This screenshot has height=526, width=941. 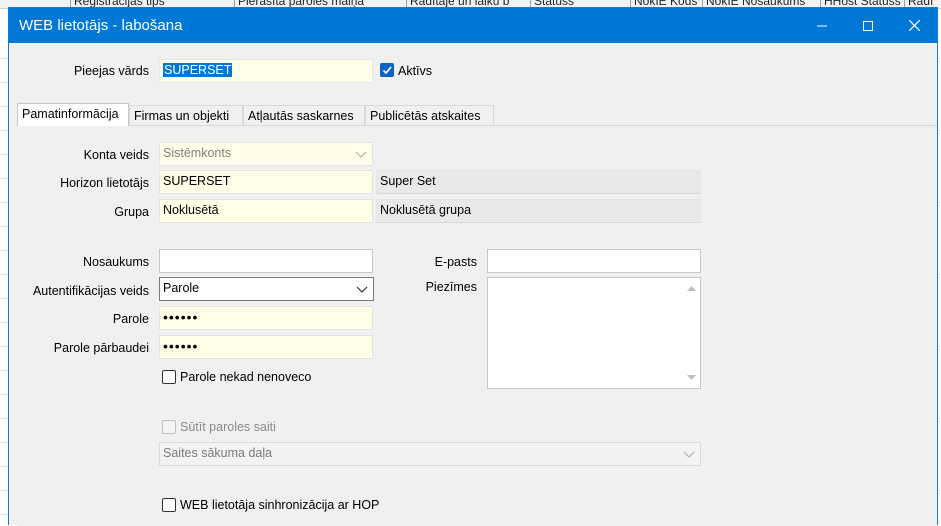 What do you see at coordinates (304, 115) in the screenshot?
I see `tab-allowed-interfaces: Atļautās saskarnes` at bounding box center [304, 115].